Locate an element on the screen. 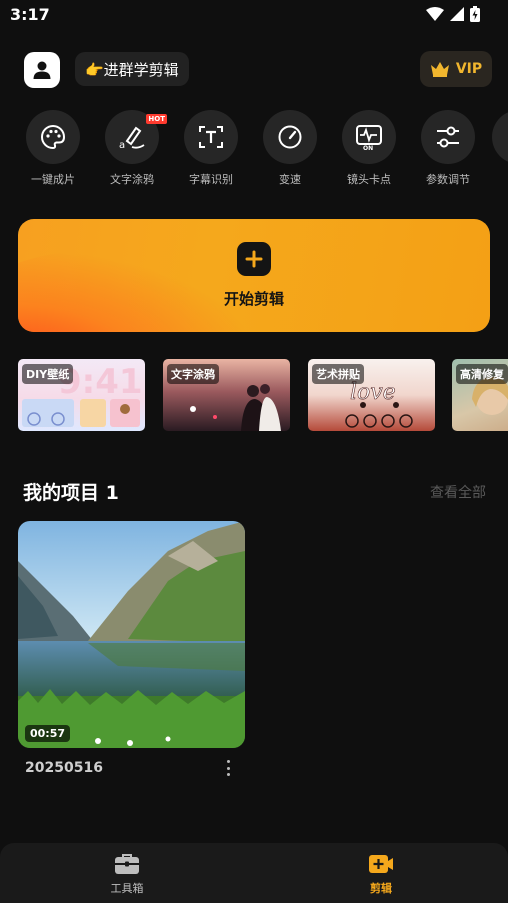 The width and height of the screenshot is (508, 903). project-thumbnail is located at coordinates (131, 634).